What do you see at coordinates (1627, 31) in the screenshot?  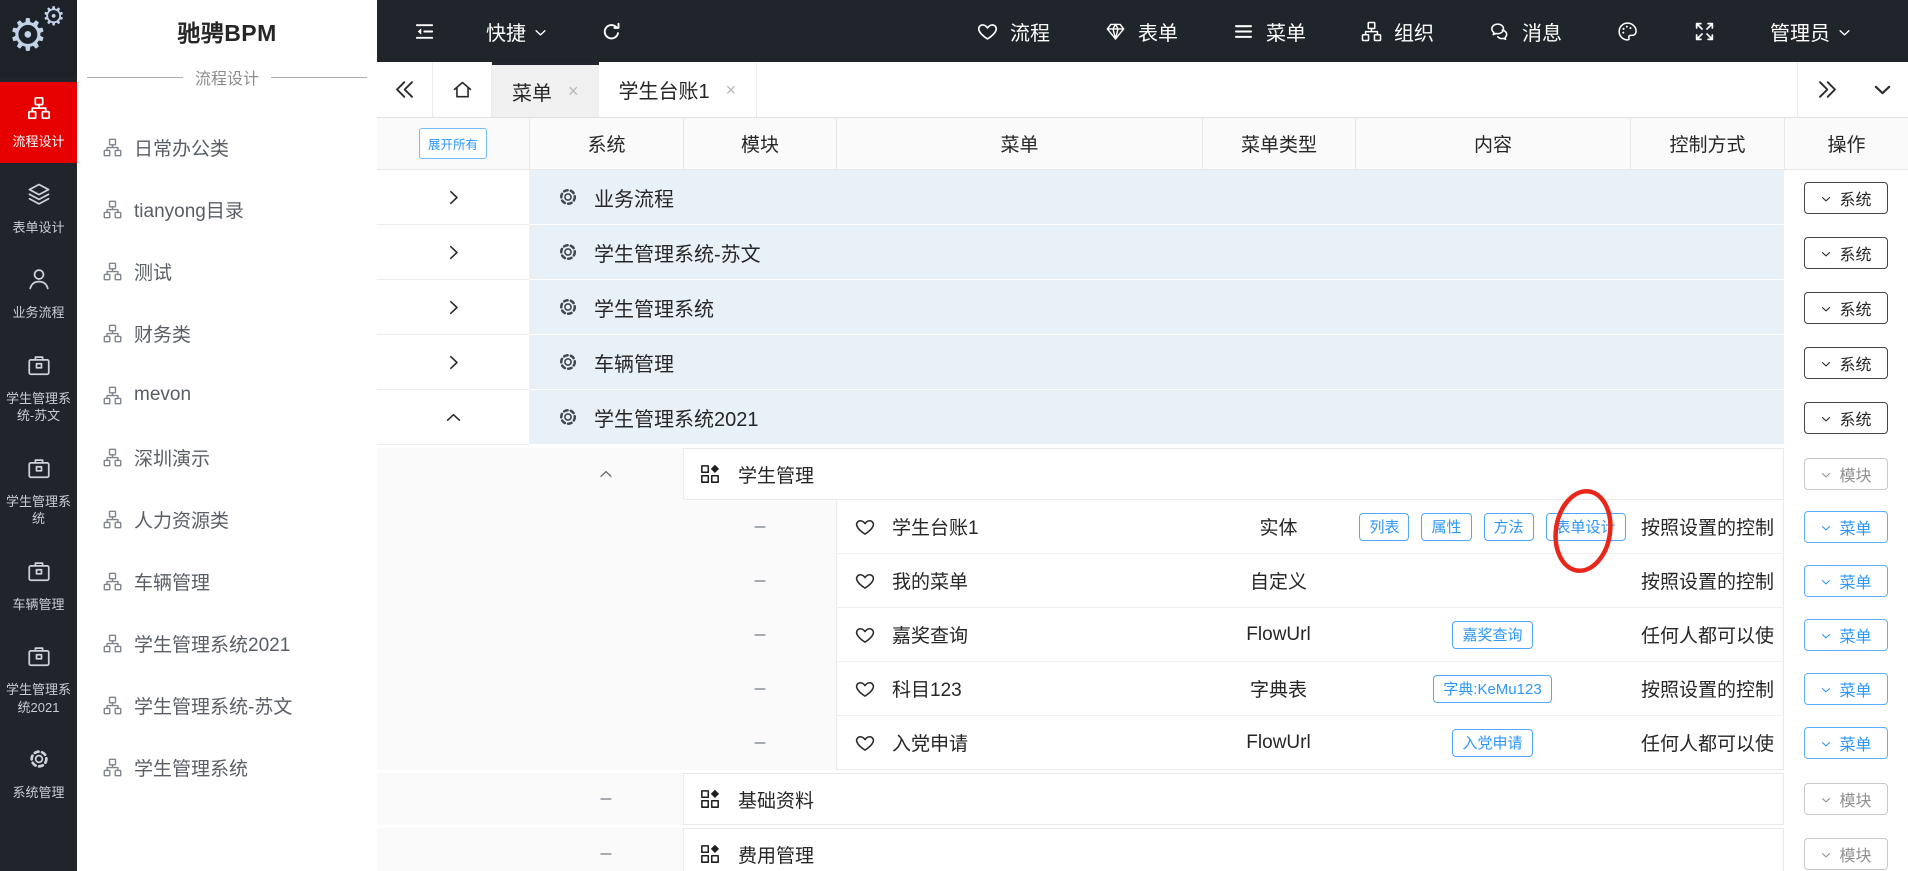 I see `theme-palette-button` at bounding box center [1627, 31].